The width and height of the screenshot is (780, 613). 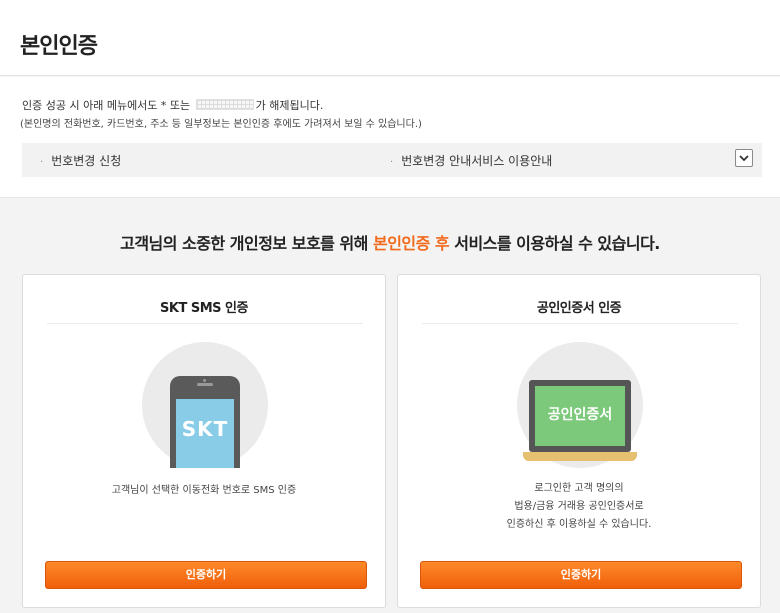 What do you see at coordinates (579, 308) in the screenshot?
I see `card-title: 공인인증서 인증` at bounding box center [579, 308].